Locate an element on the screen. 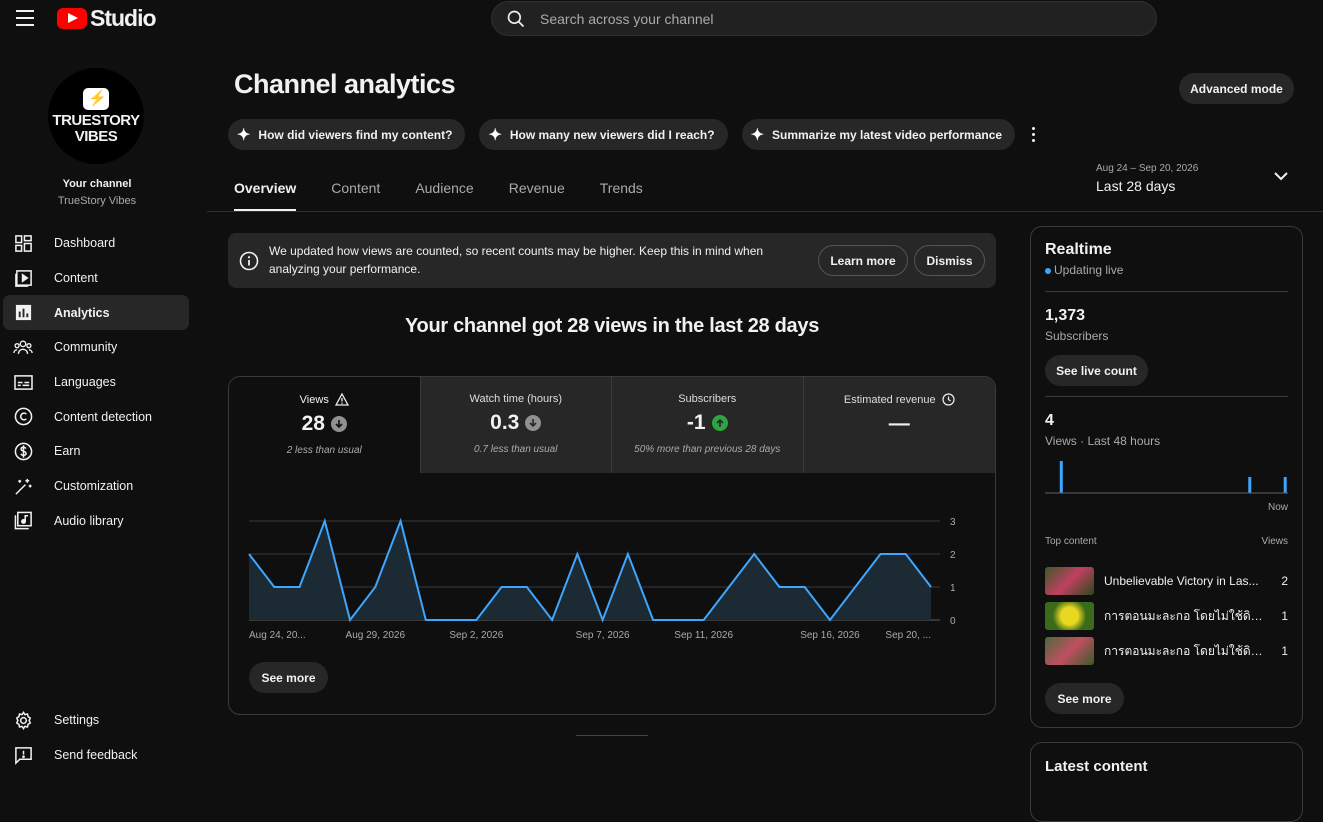  search-input is located at coordinates (820, 19).